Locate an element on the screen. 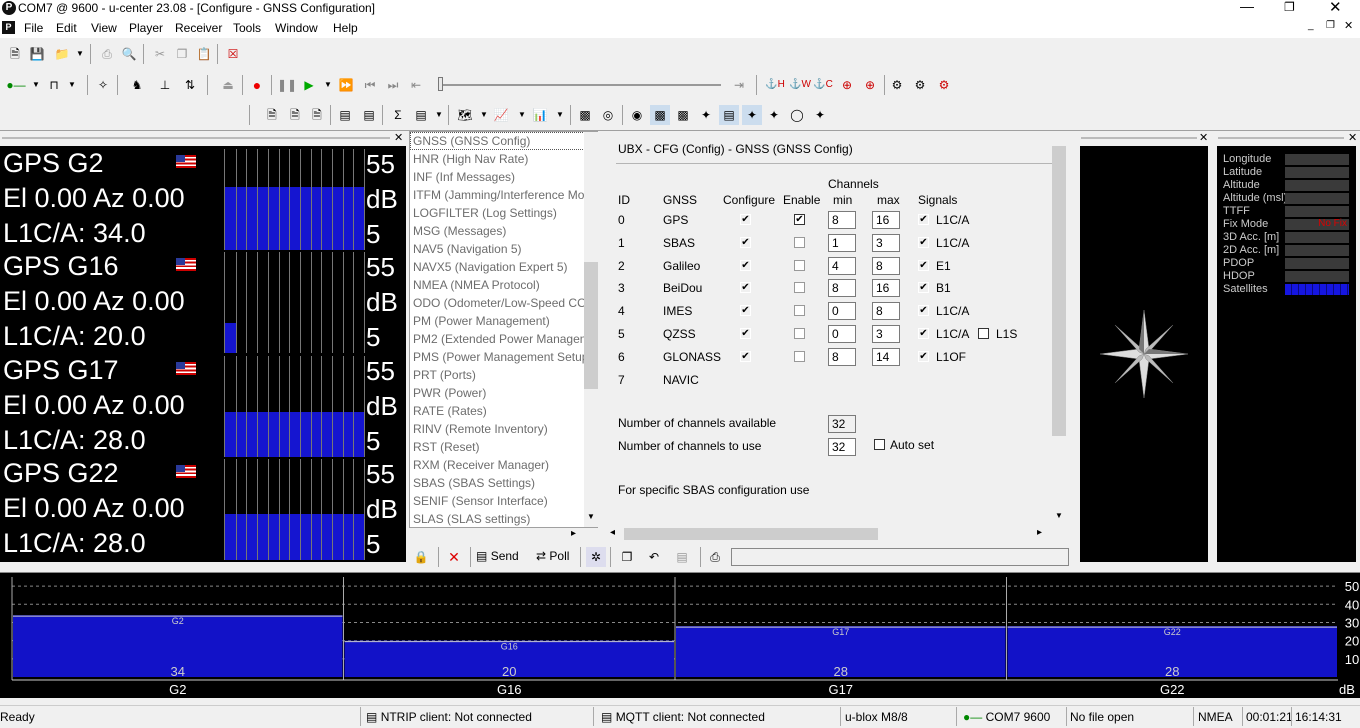 The height and width of the screenshot is (728, 1360). message-list-scrollbar: ▼ is located at coordinates (591, 329).